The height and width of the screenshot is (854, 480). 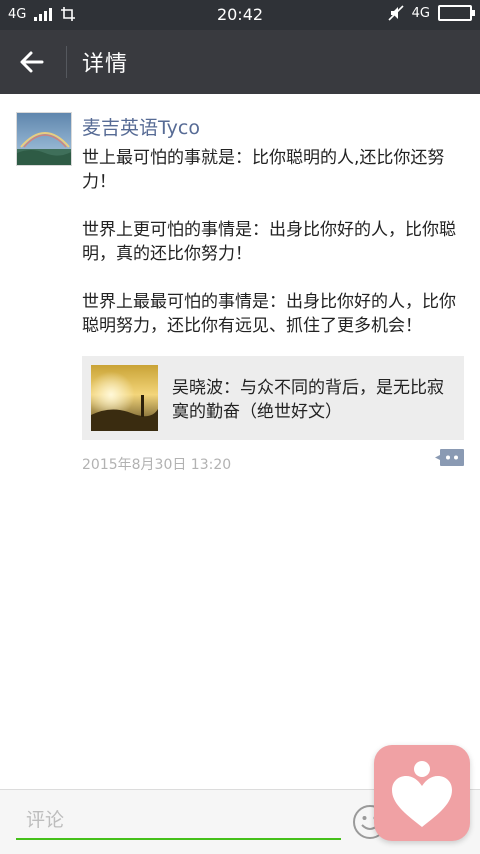 What do you see at coordinates (456, 13) in the screenshot?
I see `battery-icon` at bounding box center [456, 13].